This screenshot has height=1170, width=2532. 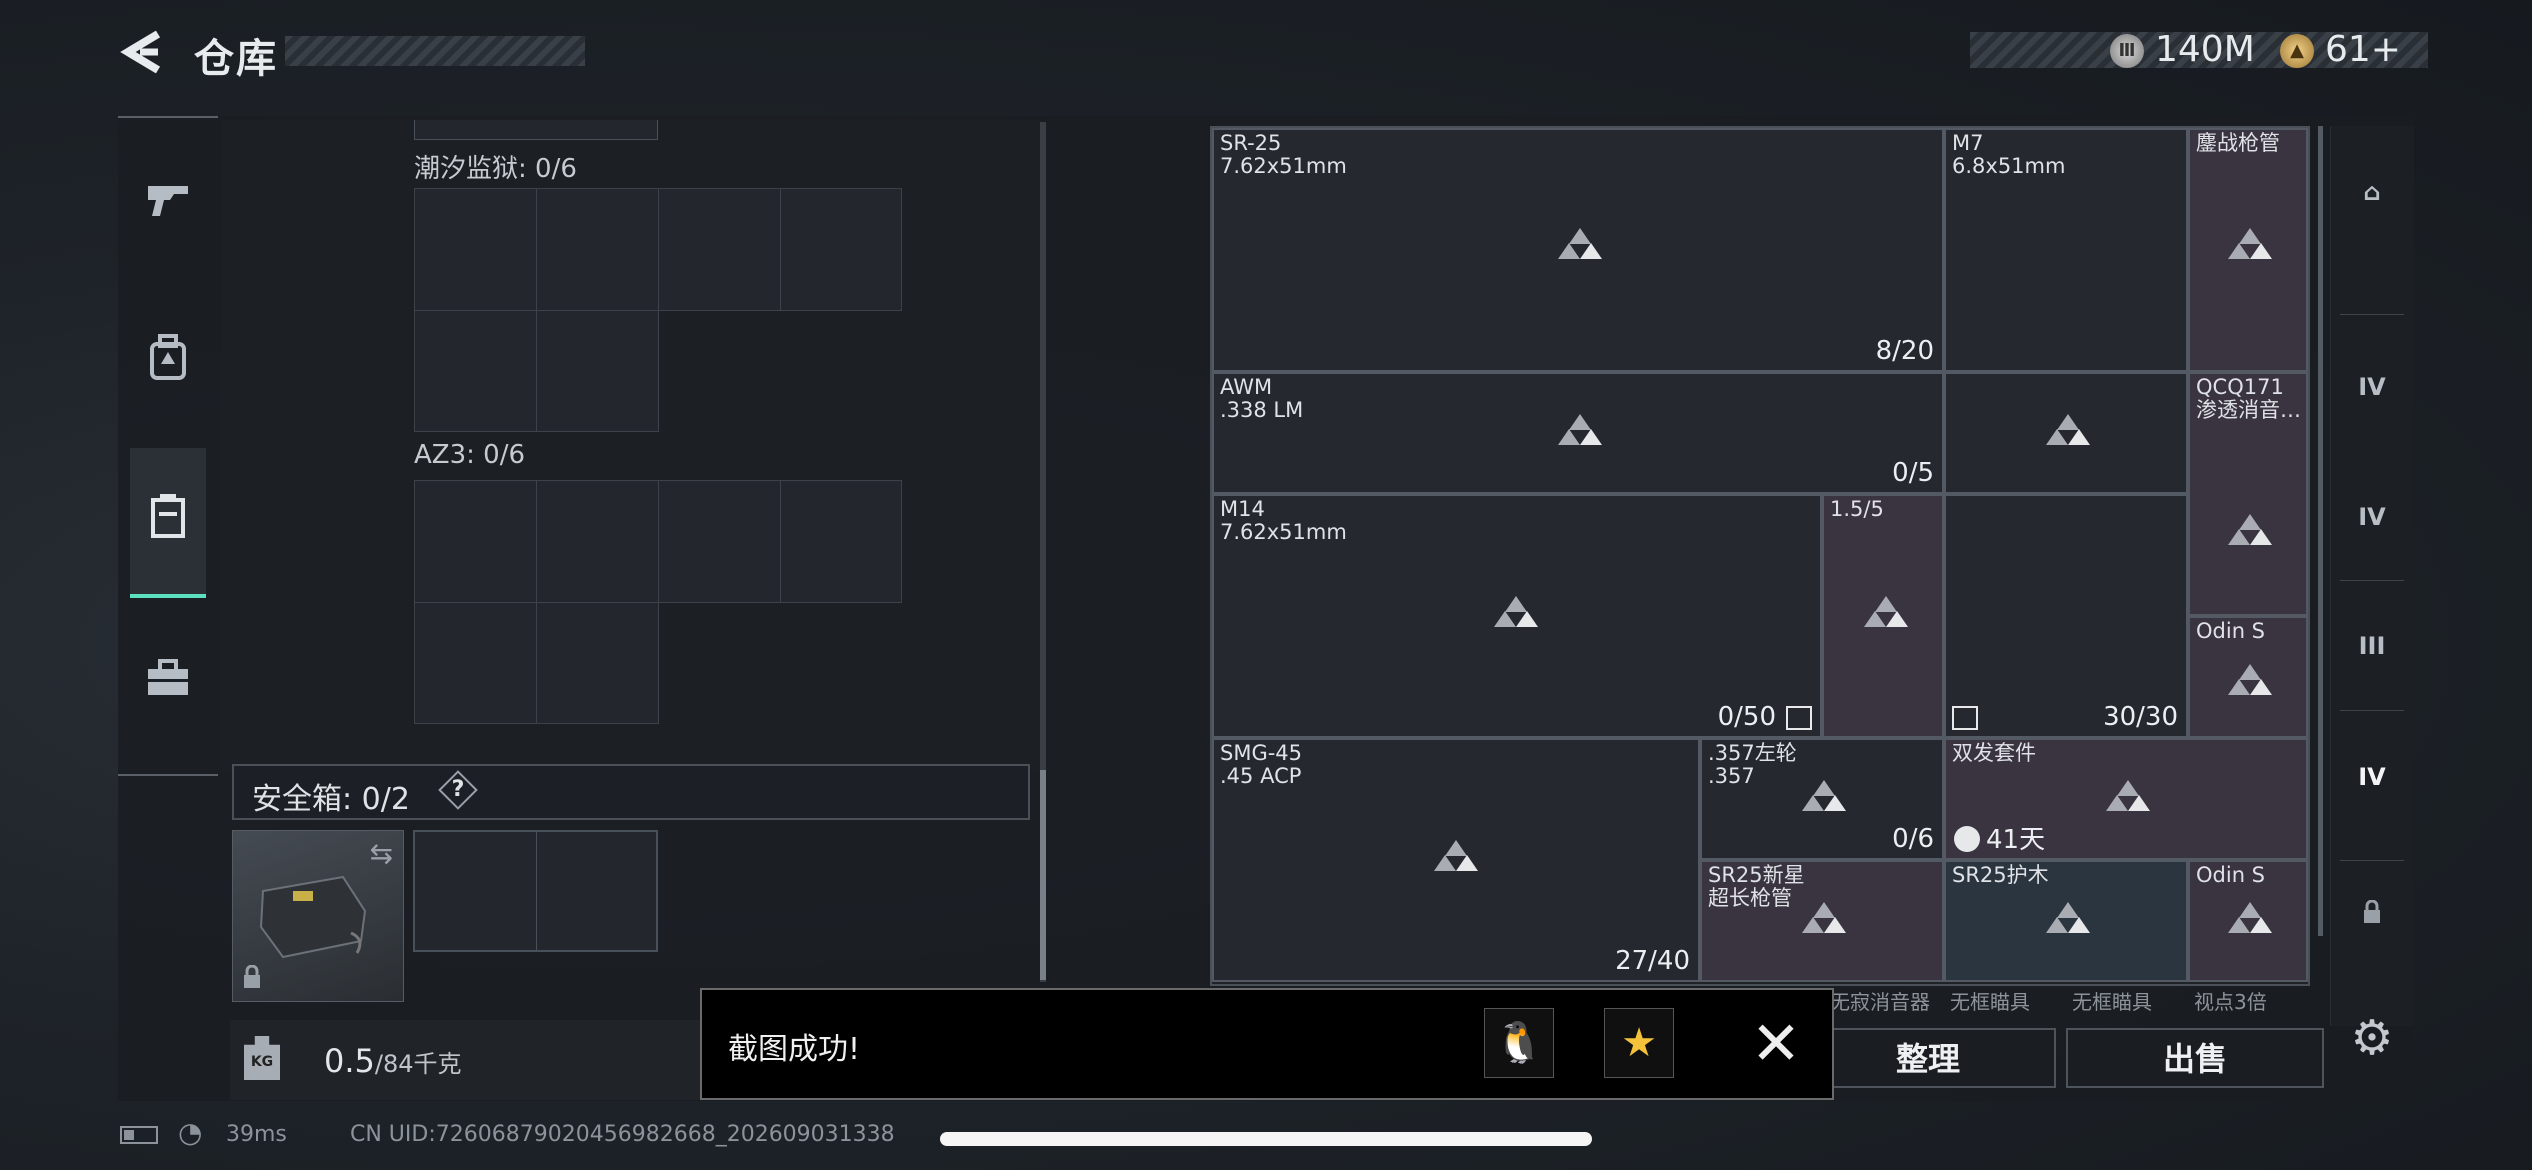 What do you see at coordinates (2248, 677) in the screenshot?
I see `item-odin-s: Odin S` at bounding box center [2248, 677].